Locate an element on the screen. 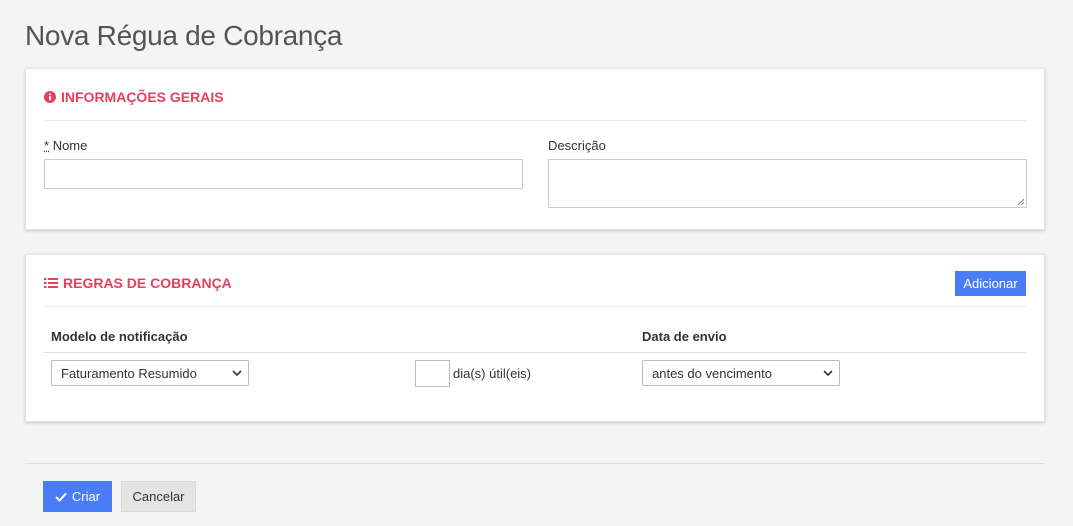 This screenshot has width=1073, height=526. general-info-title-text: INFORMAÇÕES GERAIS is located at coordinates (142, 97).